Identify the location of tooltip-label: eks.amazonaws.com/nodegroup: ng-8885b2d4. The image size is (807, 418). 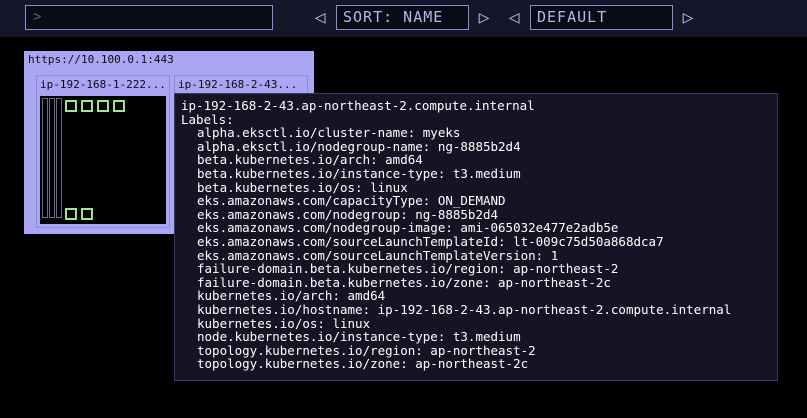
(348, 214).